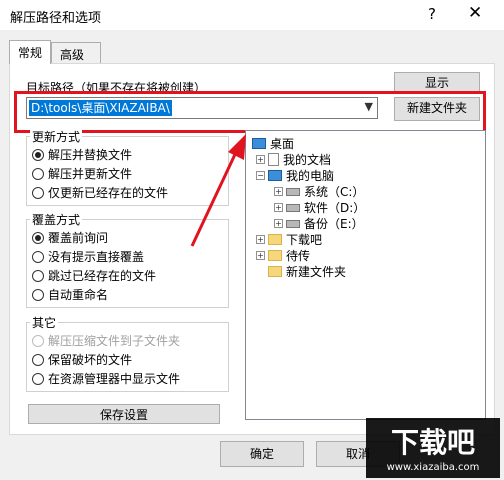 Image resolution: width=504 pixels, height=480 pixels. What do you see at coordinates (307, 271) in the screenshot?
I see `tree-item-new-folder: 新建文件夹` at bounding box center [307, 271].